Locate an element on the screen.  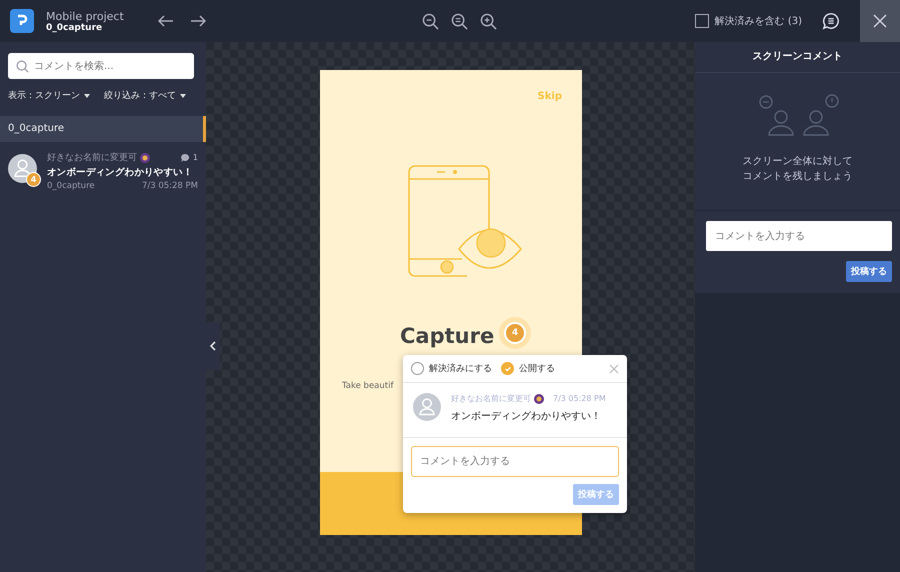
post-button: 投稿する is located at coordinates (869, 271).